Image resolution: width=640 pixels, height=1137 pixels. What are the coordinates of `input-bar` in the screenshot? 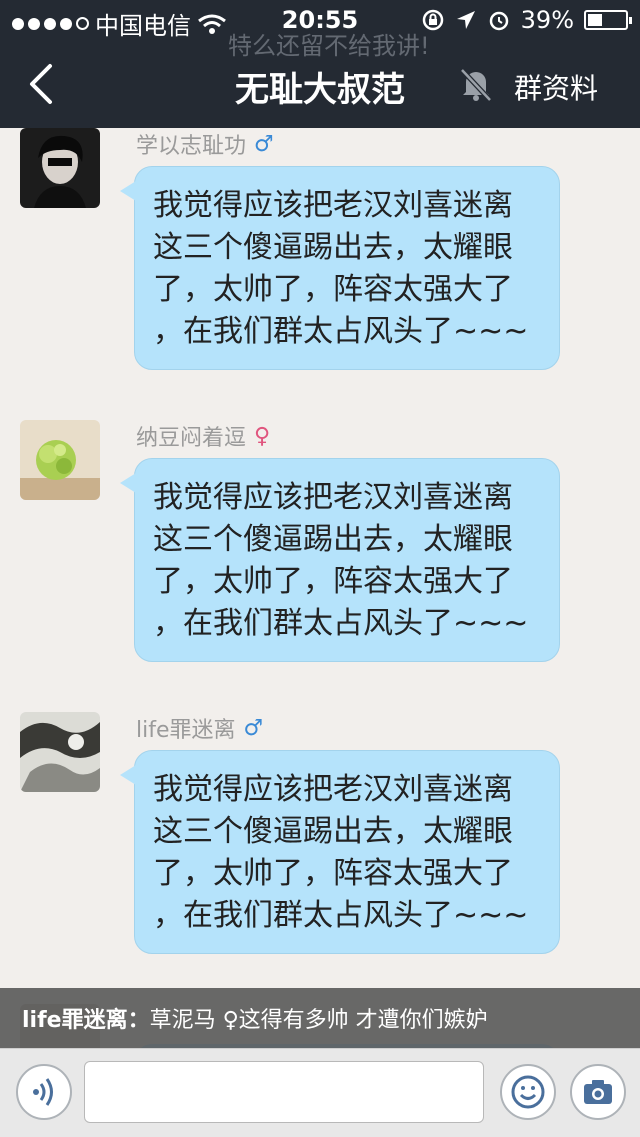 It's located at (320, 1092).